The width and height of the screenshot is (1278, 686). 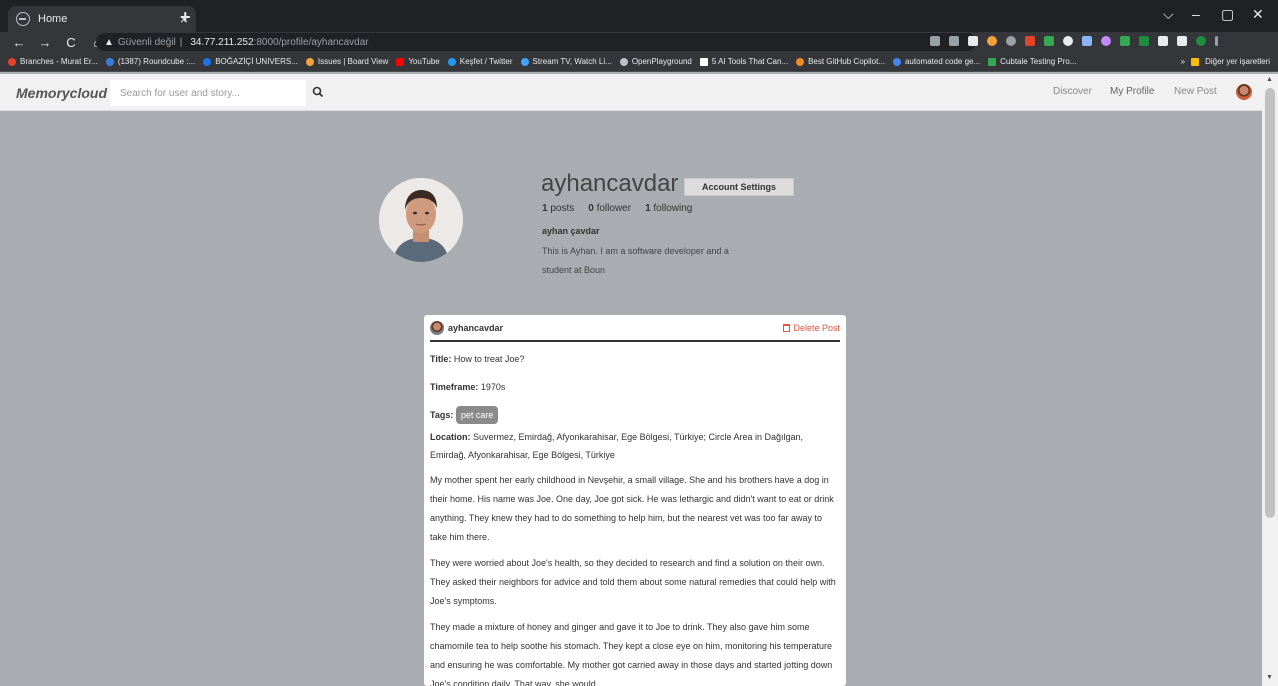 What do you see at coordinates (1270, 303) in the screenshot?
I see `scroll-thumb` at bounding box center [1270, 303].